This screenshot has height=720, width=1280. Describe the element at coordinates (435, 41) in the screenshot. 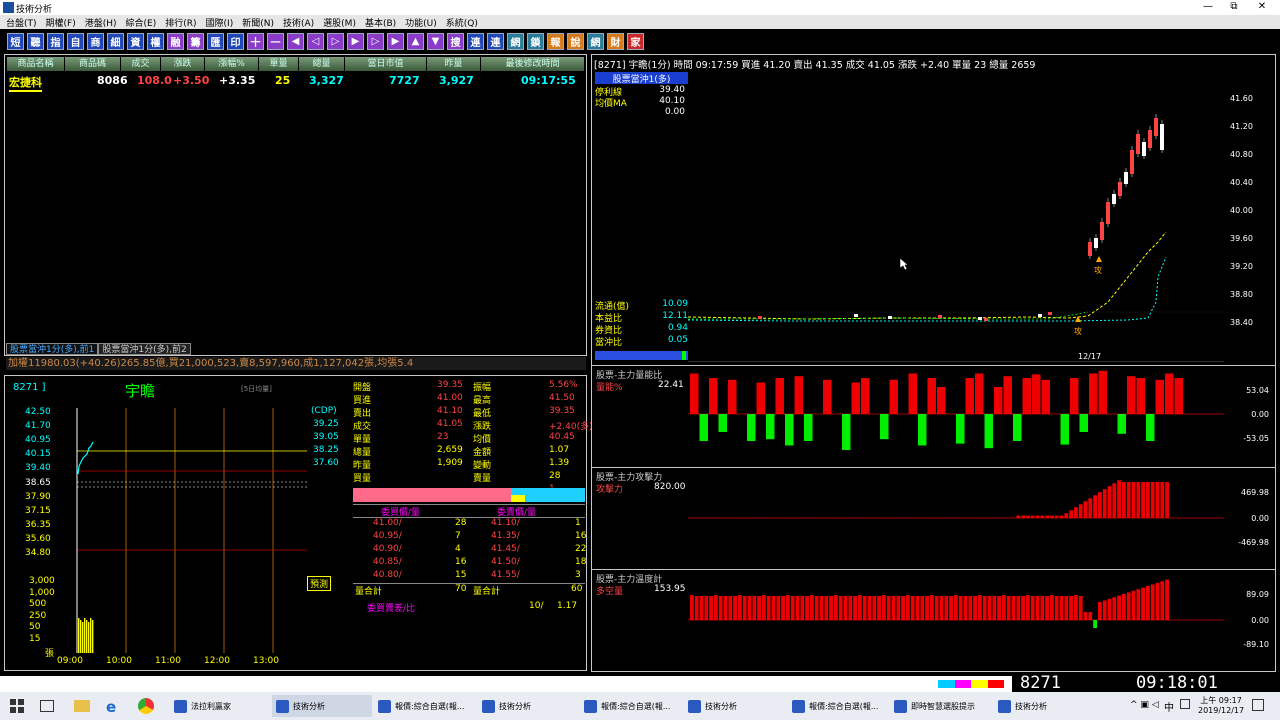

I see `toolbar-button-21: ▼` at that location.